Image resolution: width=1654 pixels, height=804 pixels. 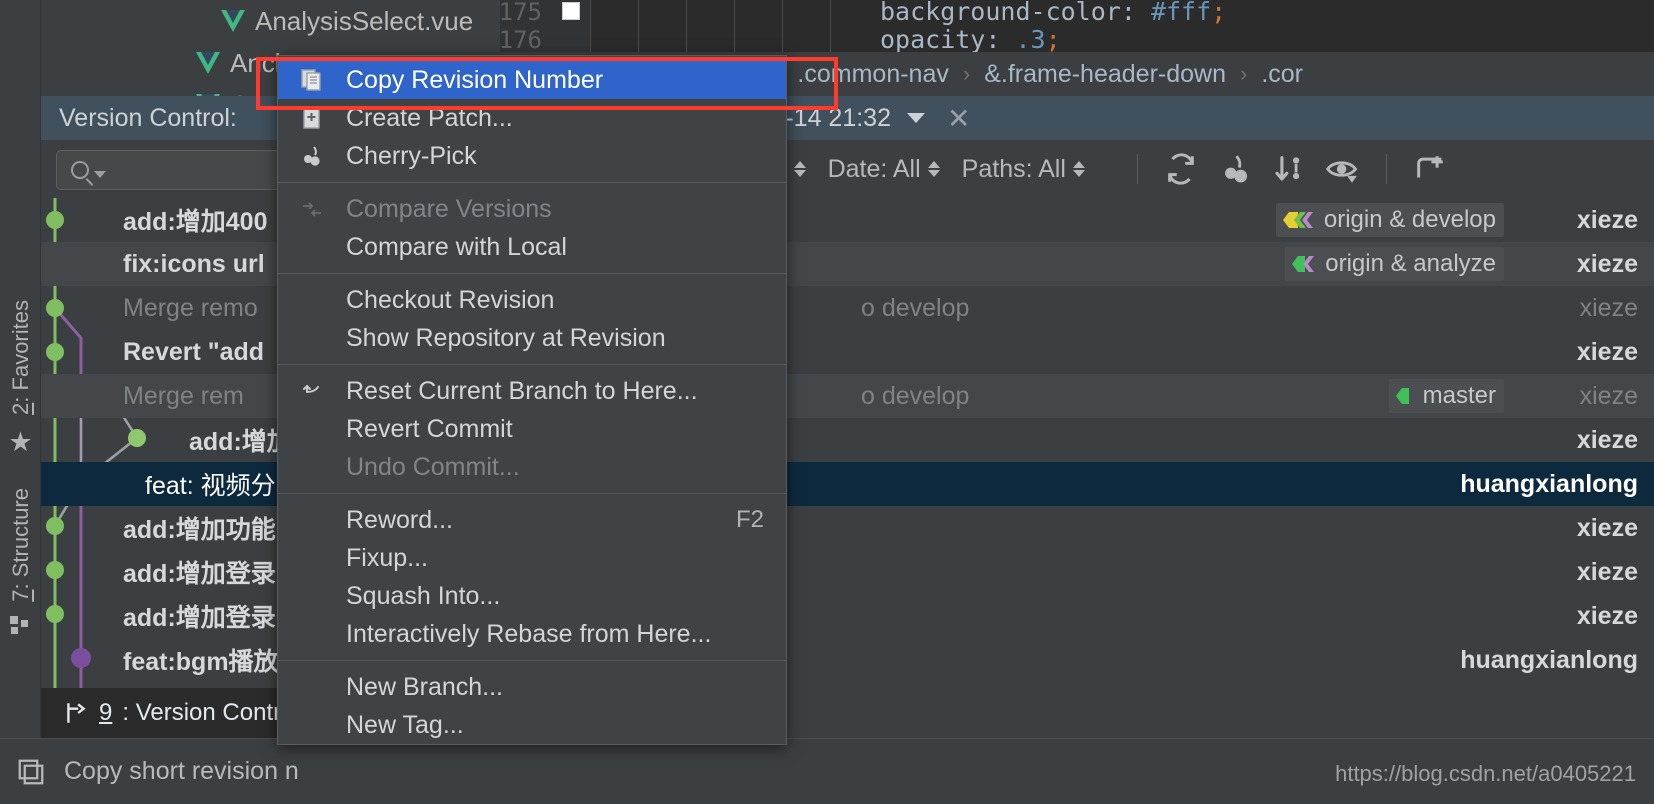 What do you see at coordinates (1235, 169) in the screenshot?
I see `cherry-pick-icon` at bounding box center [1235, 169].